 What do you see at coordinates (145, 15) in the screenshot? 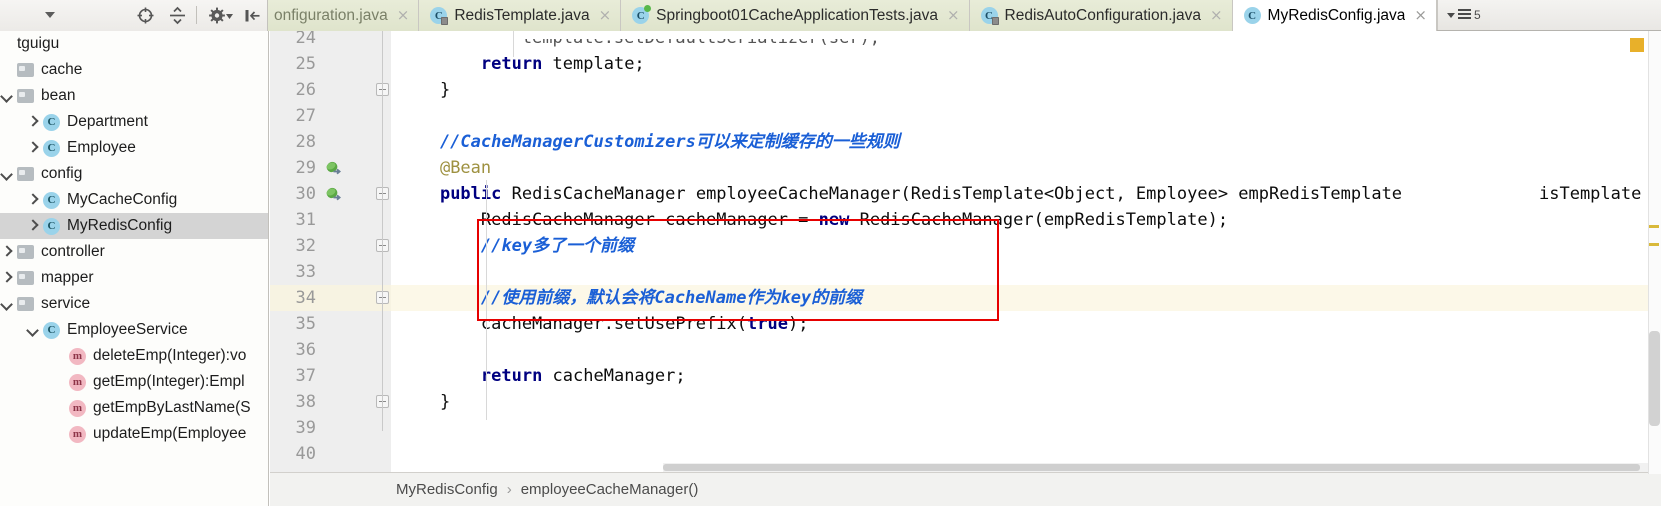
I see `locate-target-icon` at bounding box center [145, 15].